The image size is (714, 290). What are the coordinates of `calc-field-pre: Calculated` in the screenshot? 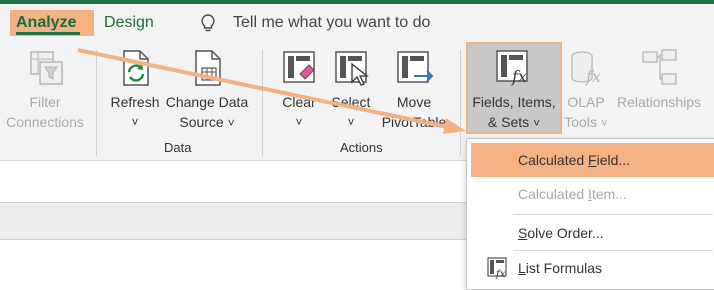 It's located at (553, 160).